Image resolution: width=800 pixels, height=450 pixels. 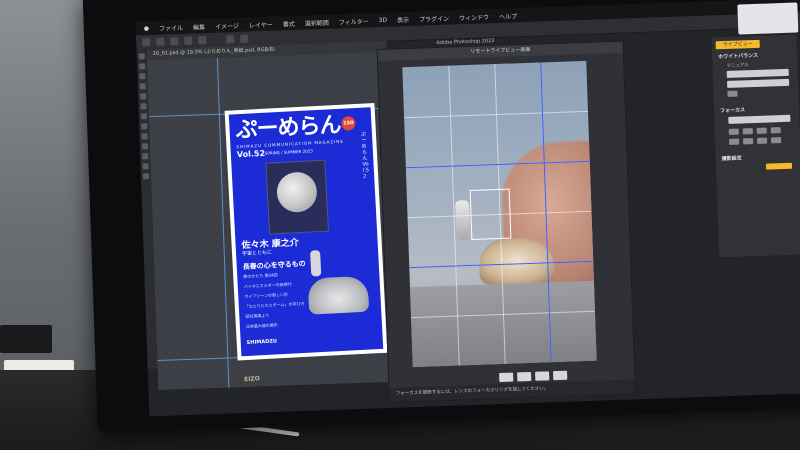 What do you see at coordinates (260, 276) in the screenshot?
I see `contents-line: 夢のかたち 第04回` at bounding box center [260, 276].